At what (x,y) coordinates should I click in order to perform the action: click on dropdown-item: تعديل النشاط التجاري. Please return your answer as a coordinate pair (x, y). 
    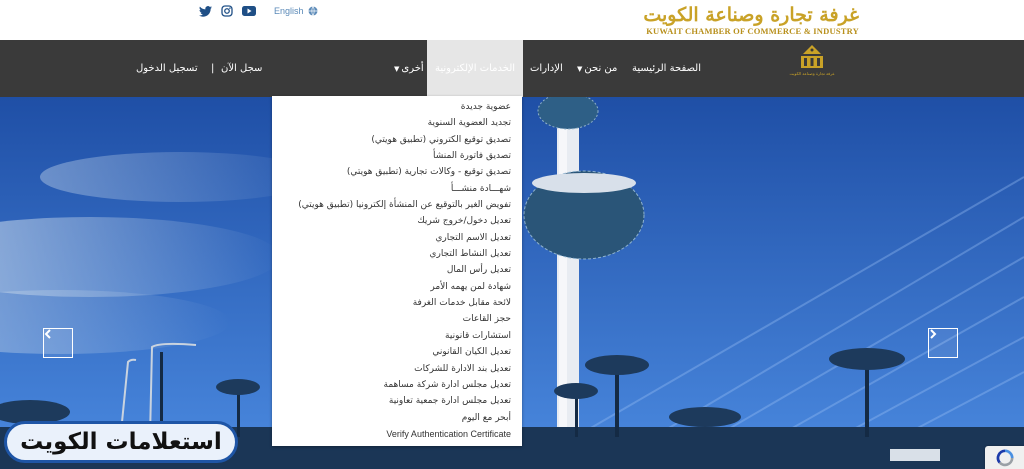
    Looking at the image, I should click on (391, 254).